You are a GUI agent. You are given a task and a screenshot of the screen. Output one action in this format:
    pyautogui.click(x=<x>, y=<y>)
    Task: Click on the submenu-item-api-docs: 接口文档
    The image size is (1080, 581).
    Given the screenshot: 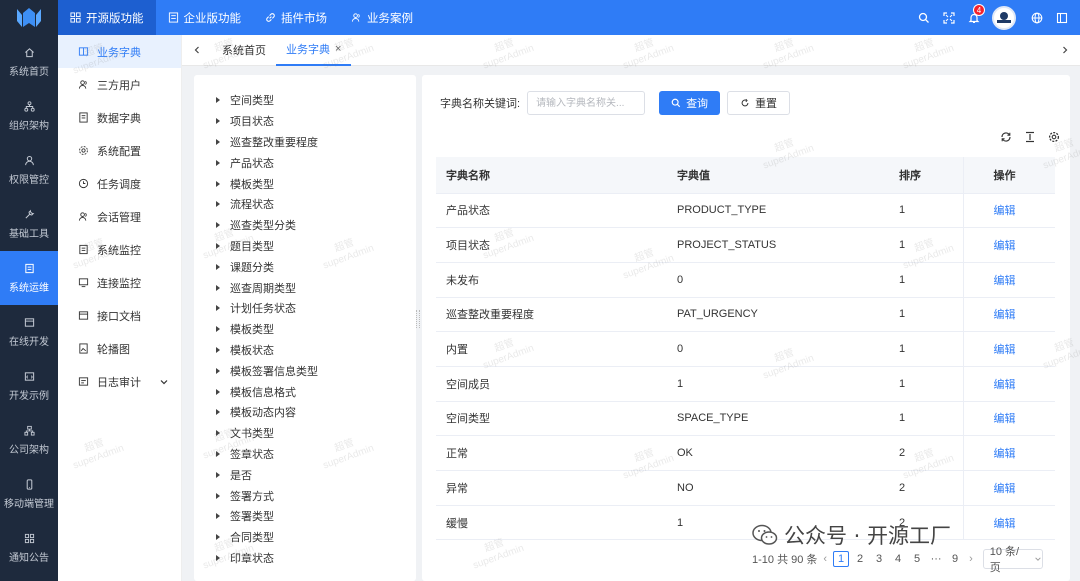 What is the action you would take?
    pyautogui.click(x=119, y=315)
    